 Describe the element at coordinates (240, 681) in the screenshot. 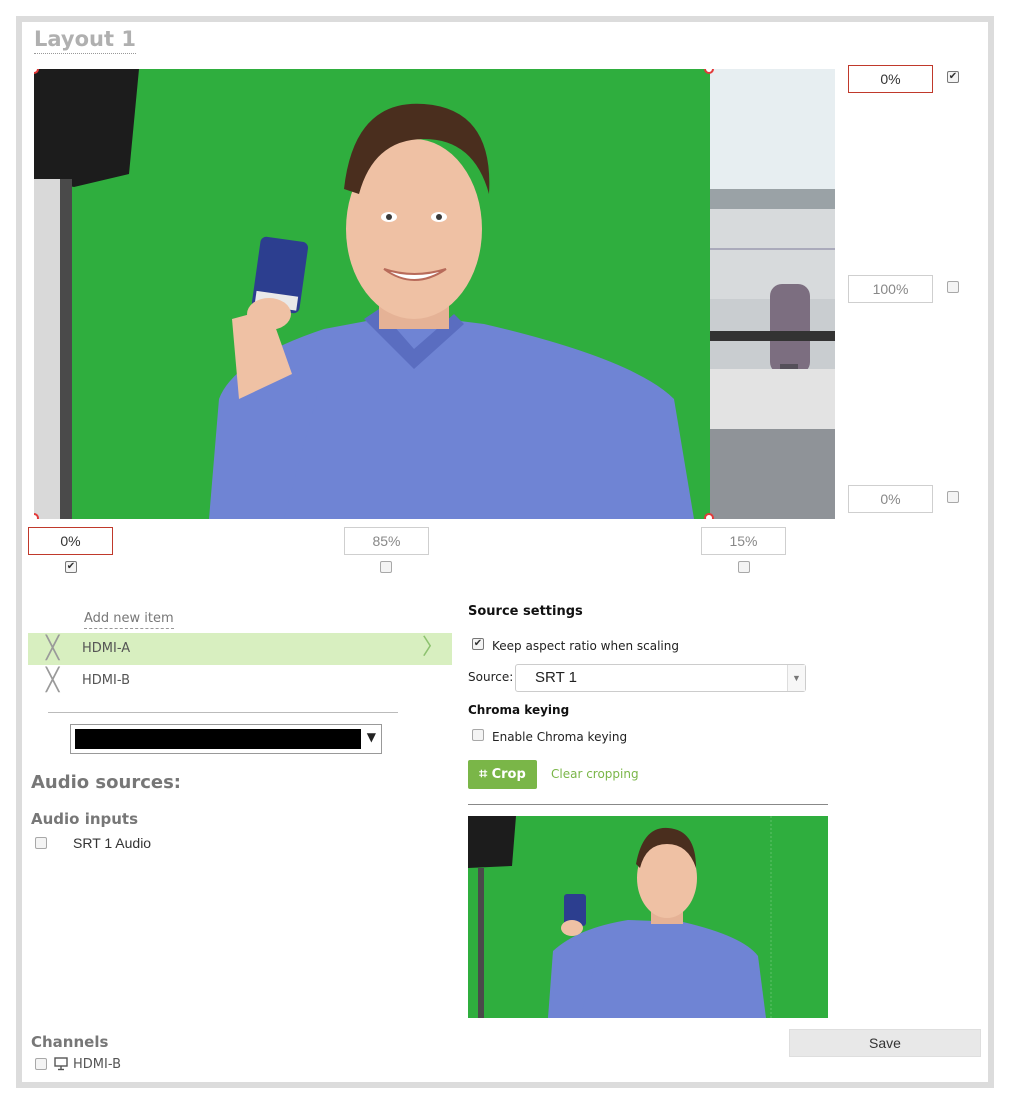

I see `layout-item-hdmi-b: ╳ HDMI-B` at that location.